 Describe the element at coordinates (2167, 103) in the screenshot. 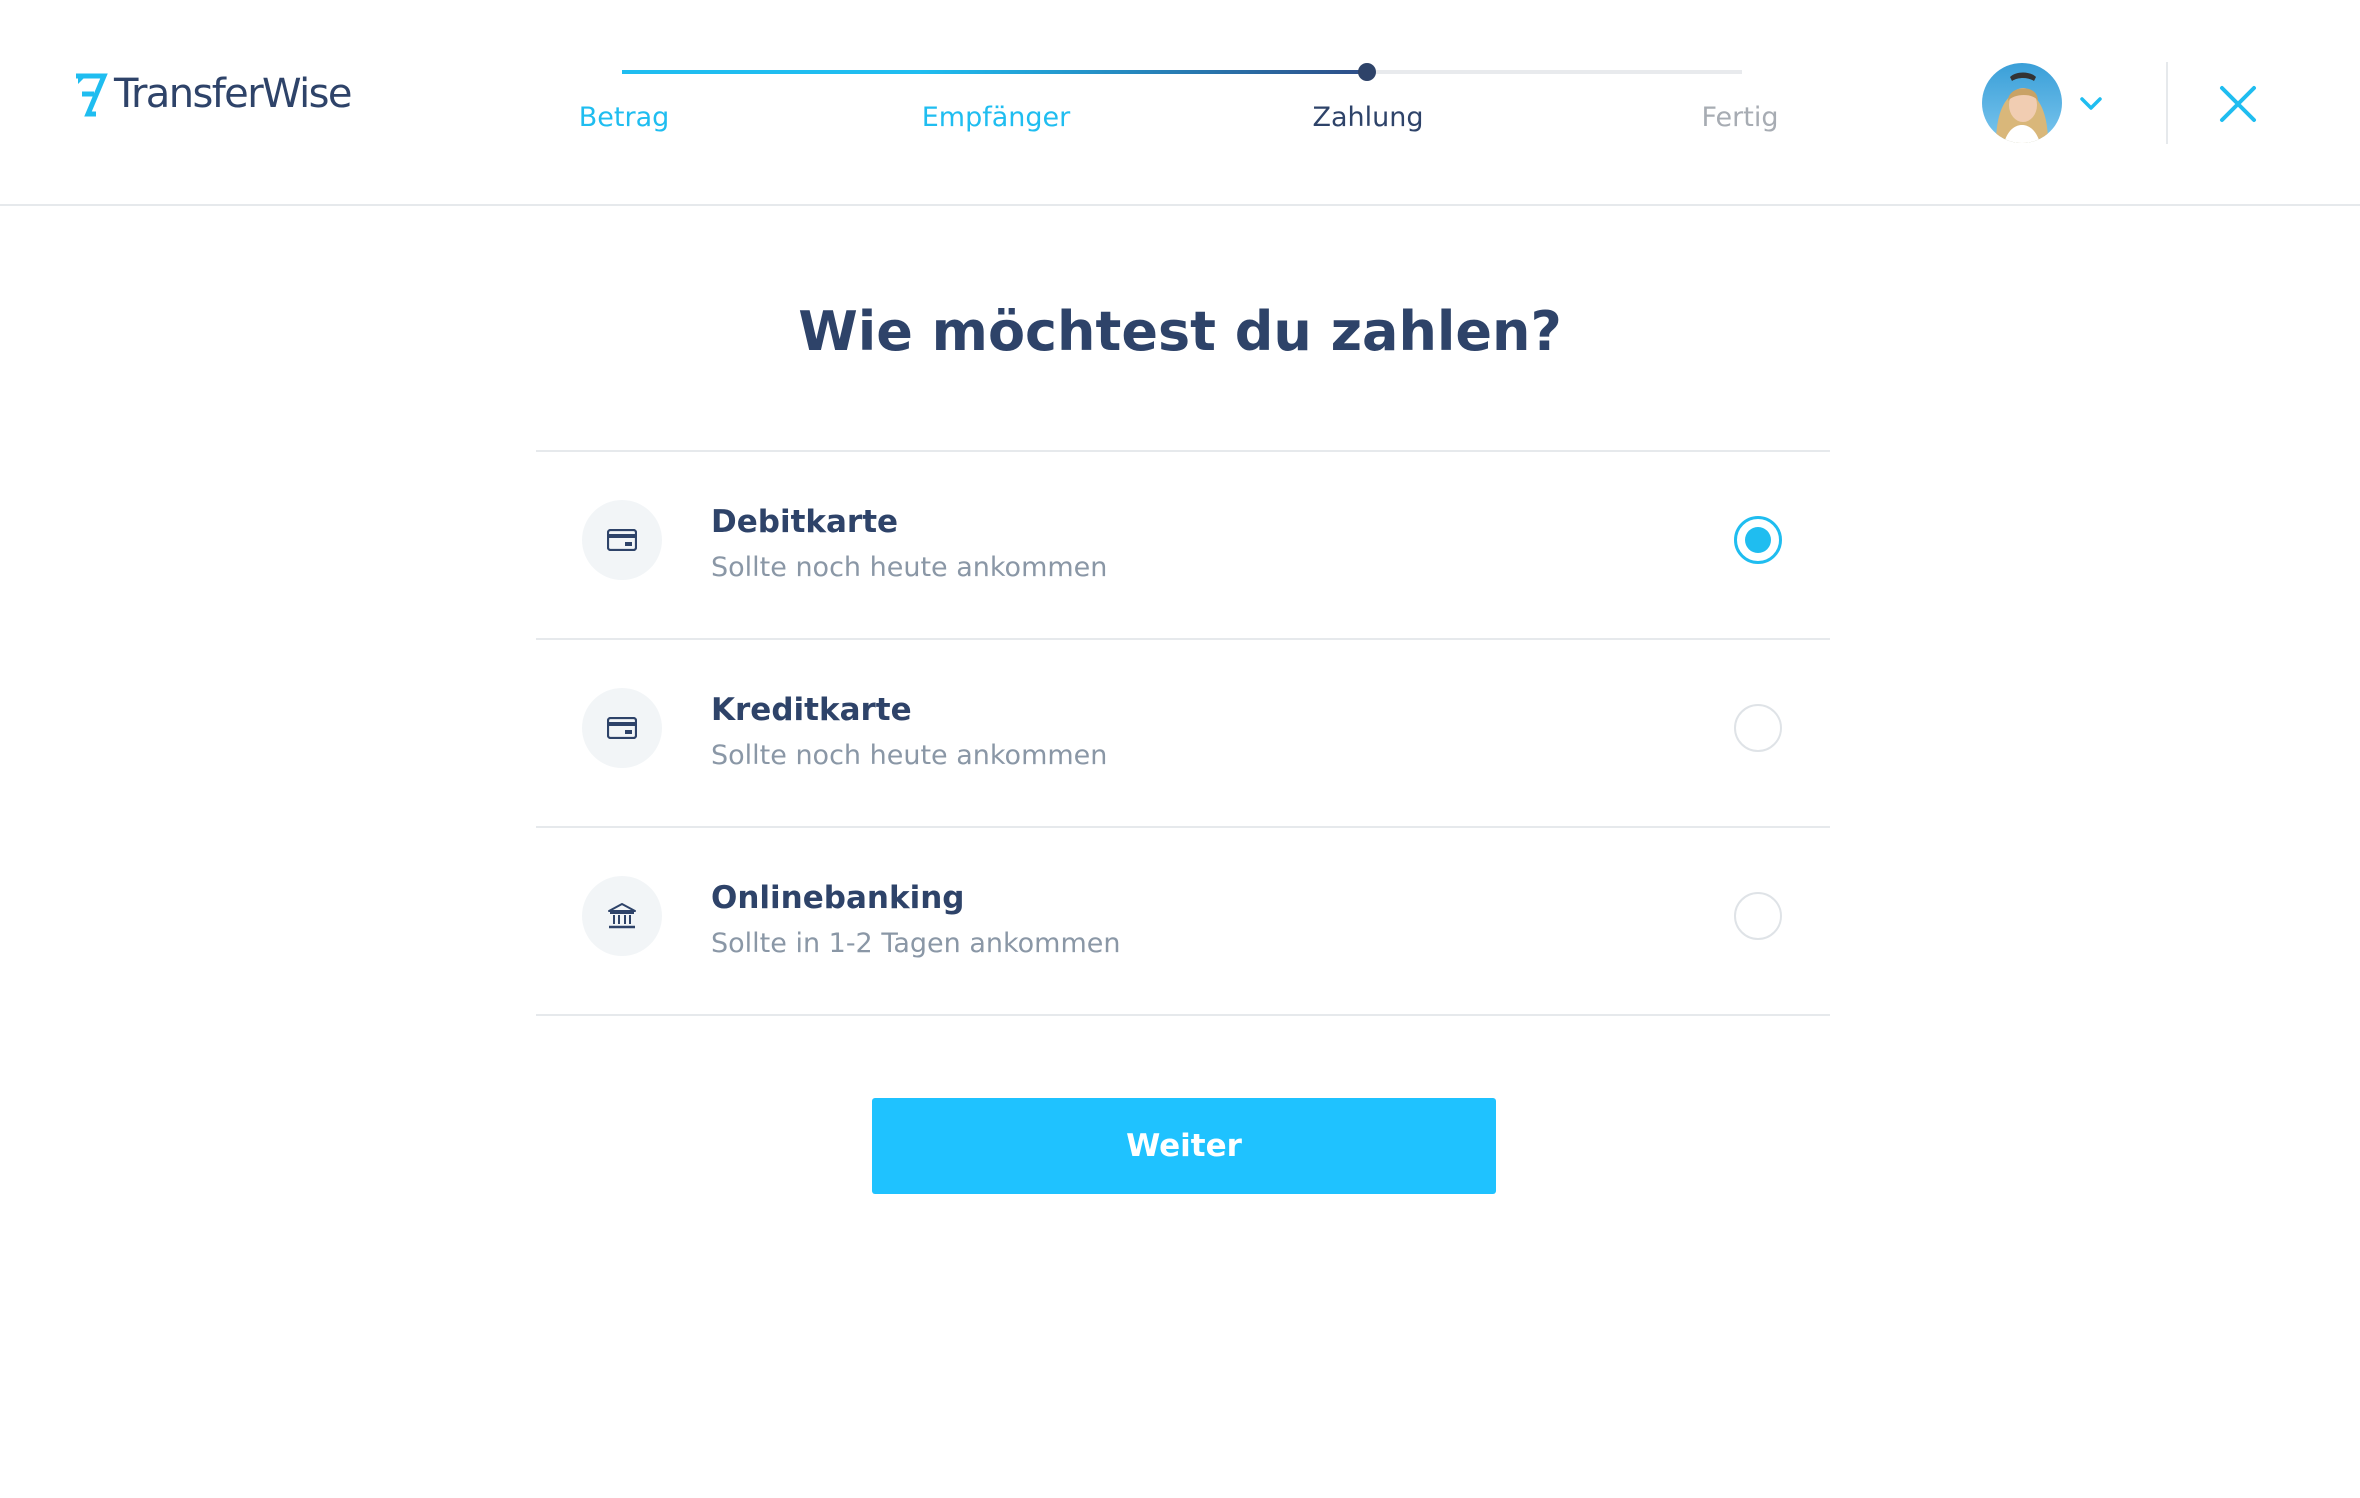

I see `header-divider` at that location.